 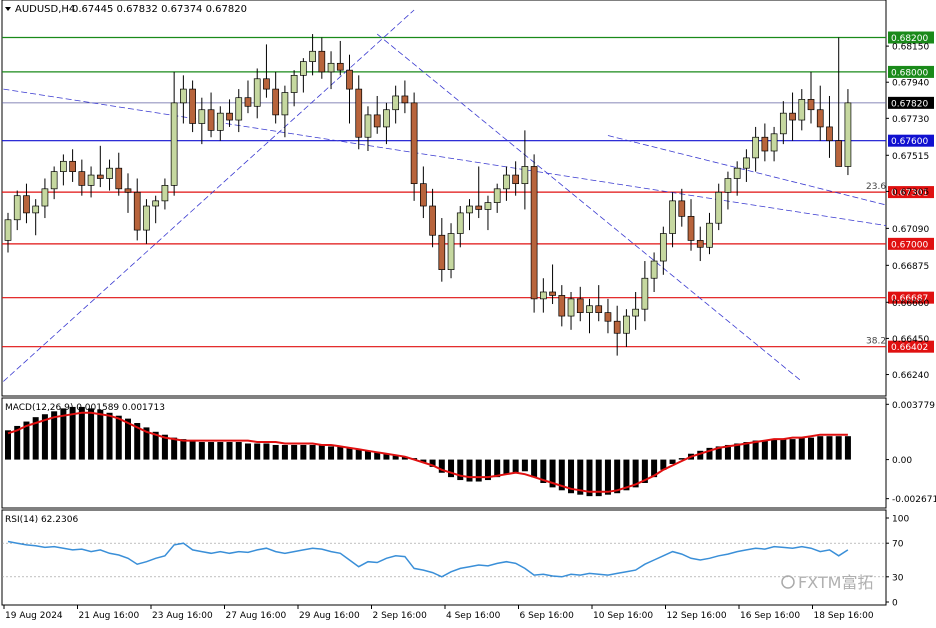 What do you see at coordinates (34, 616) in the screenshot?
I see `time-tick-label-0: 19 Aug 2024` at bounding box center [34, 616].